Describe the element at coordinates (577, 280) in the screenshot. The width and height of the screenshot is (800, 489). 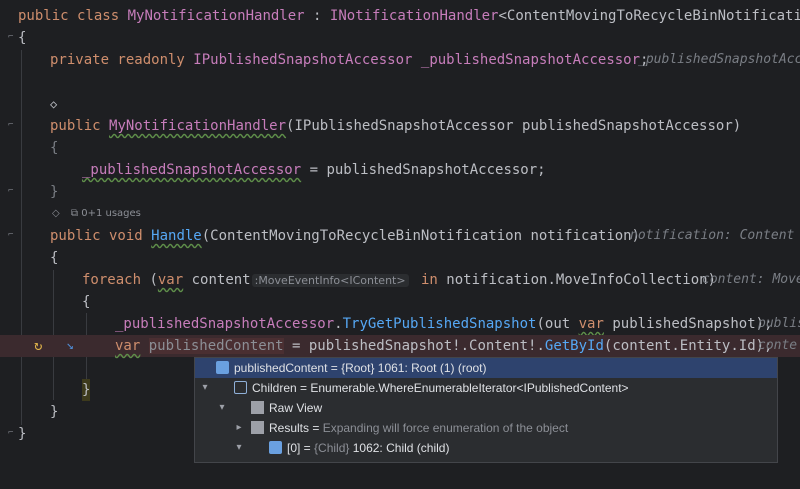
I see `code-text: notification.MoveInfoCollection` at that location.